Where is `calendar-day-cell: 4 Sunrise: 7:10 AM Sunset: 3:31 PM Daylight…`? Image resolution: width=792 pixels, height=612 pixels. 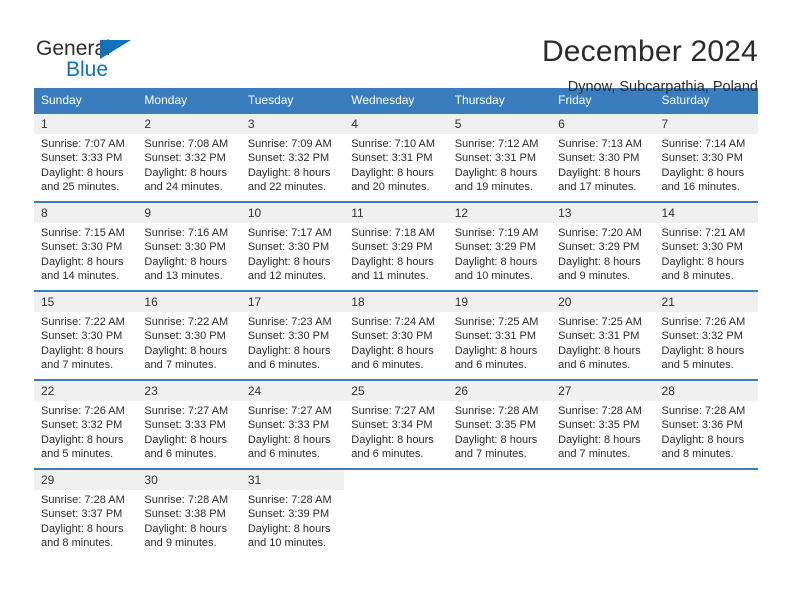 calendar-day-cell: 4 Sunrise: 7:10 AM Sunset: 3:31 PM Daylight… is located at coordinates (396, 157).